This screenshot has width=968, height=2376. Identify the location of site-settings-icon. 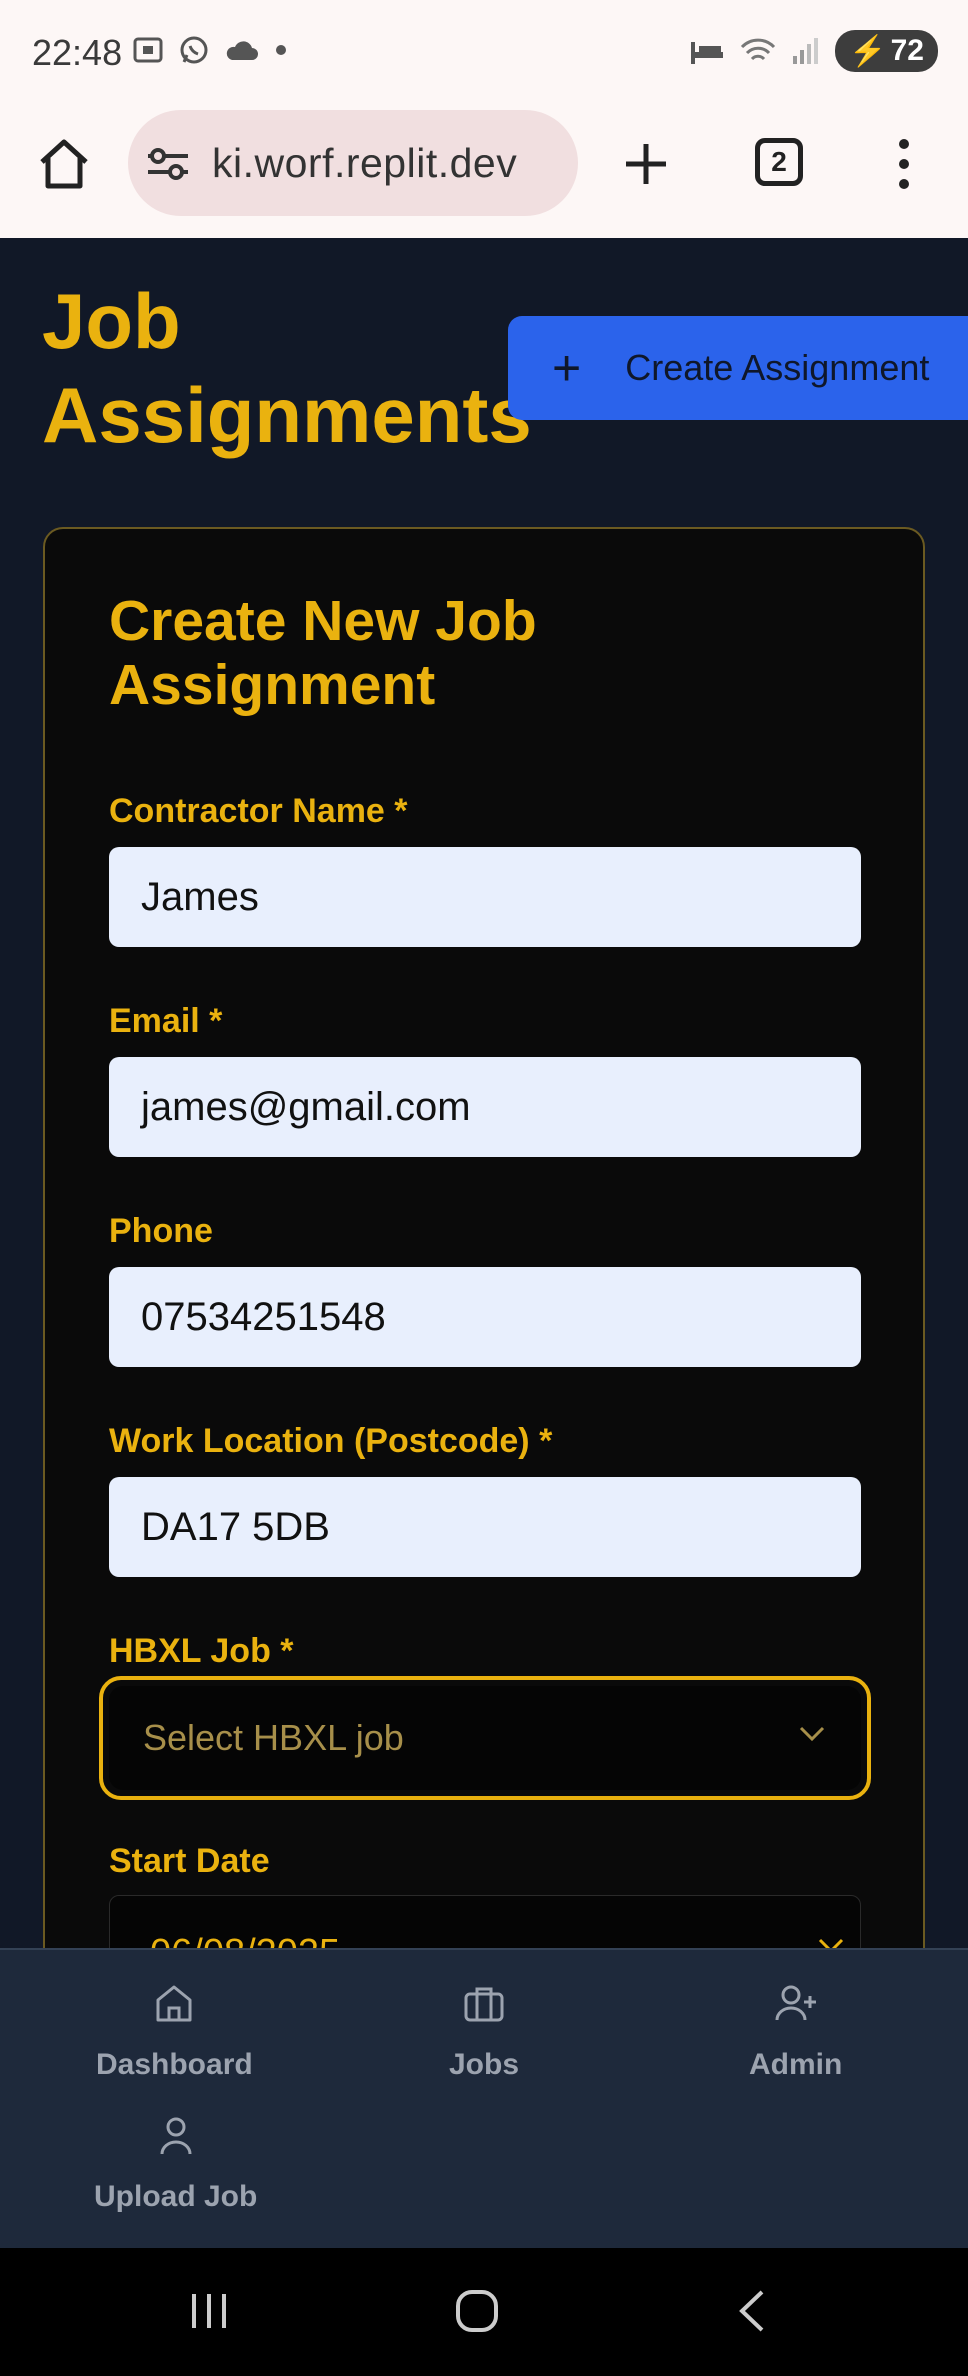
(168, 164).